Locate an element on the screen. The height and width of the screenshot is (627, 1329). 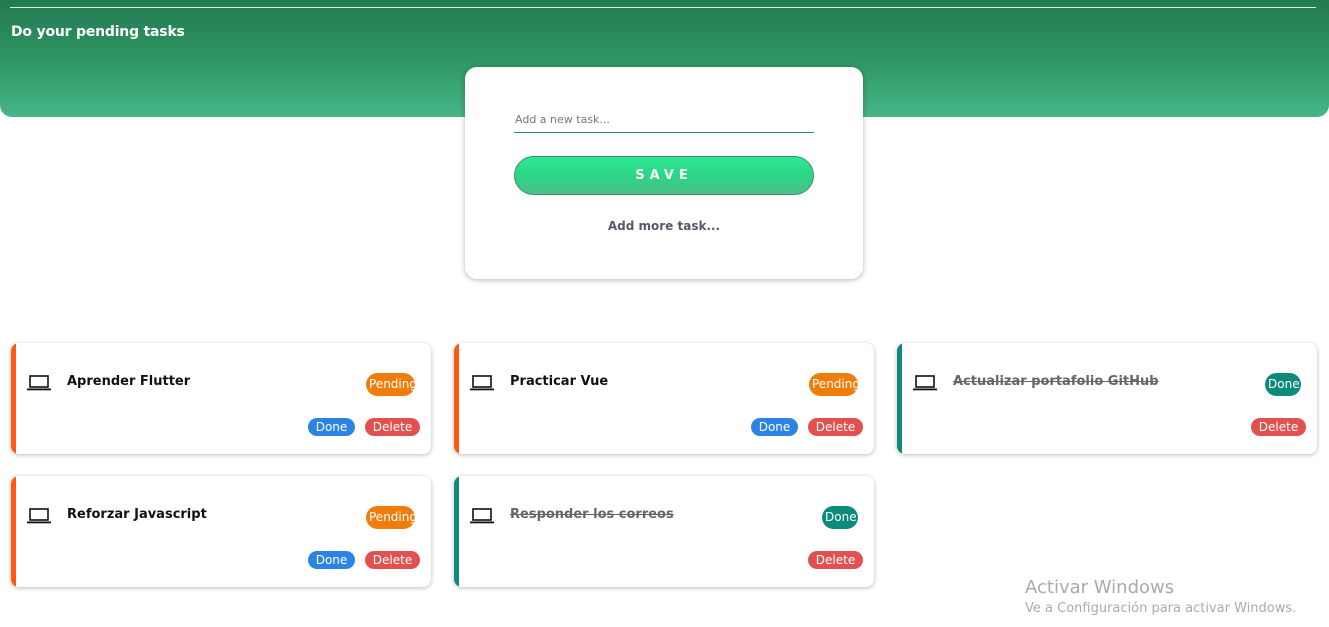
watermark-title: Activar Windows is located at coordinates (1100, 587).